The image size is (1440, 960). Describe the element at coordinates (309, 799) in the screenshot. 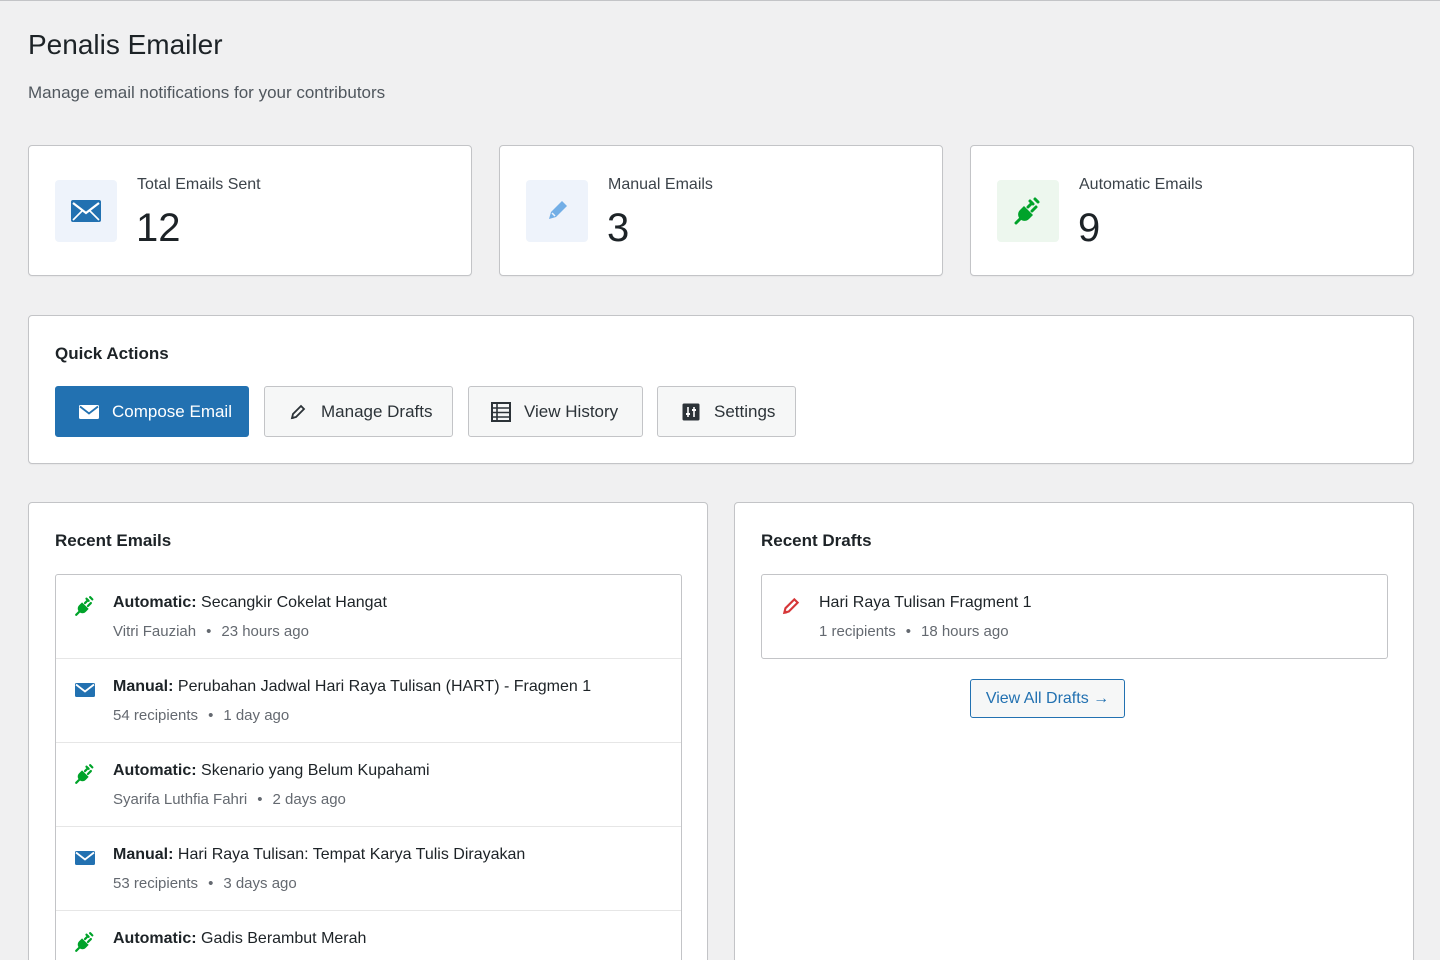

I see `email-time: 2 days ago` at that location.